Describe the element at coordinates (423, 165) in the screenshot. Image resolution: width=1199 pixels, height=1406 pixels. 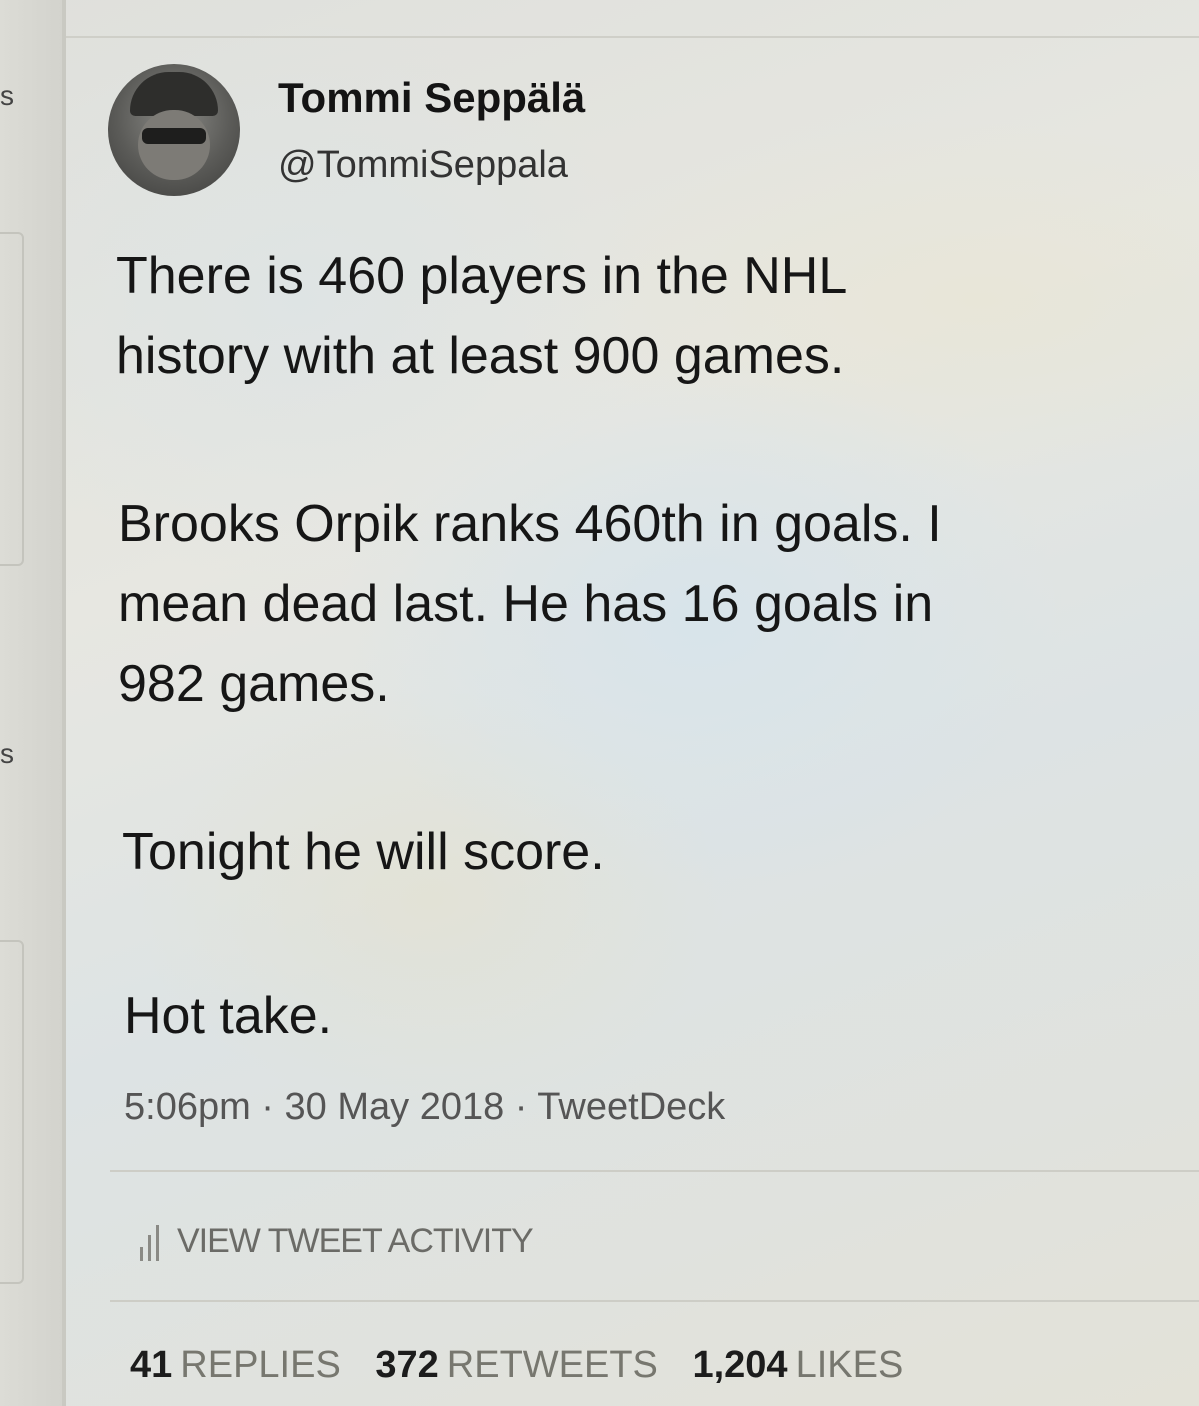
I see `user-handle: @TommiSeppala` at that location.